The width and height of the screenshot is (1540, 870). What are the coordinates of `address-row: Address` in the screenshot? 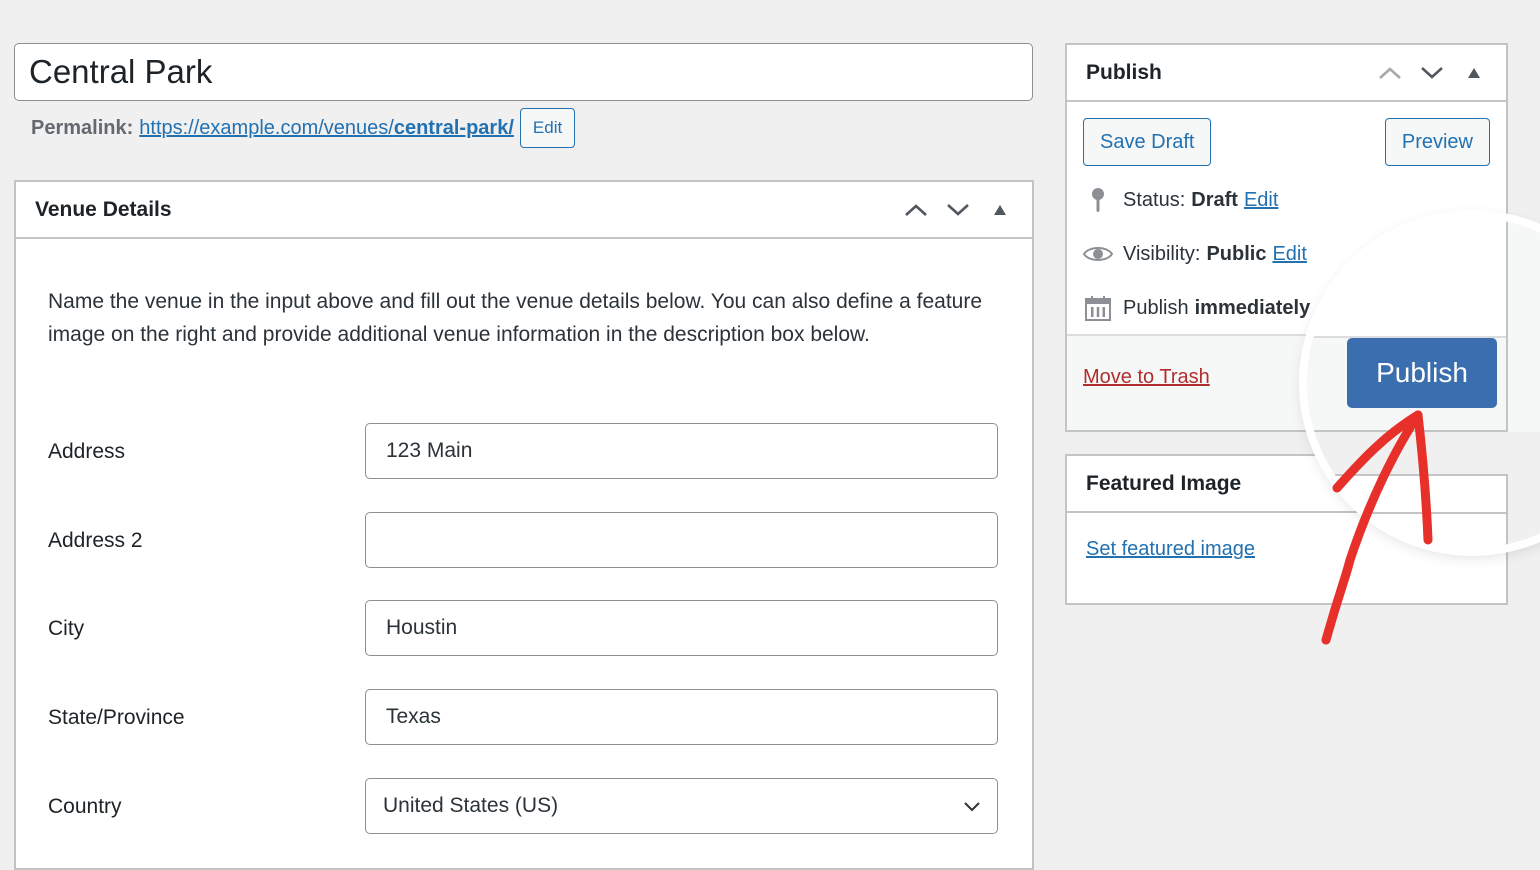 It's located at (523, 452).